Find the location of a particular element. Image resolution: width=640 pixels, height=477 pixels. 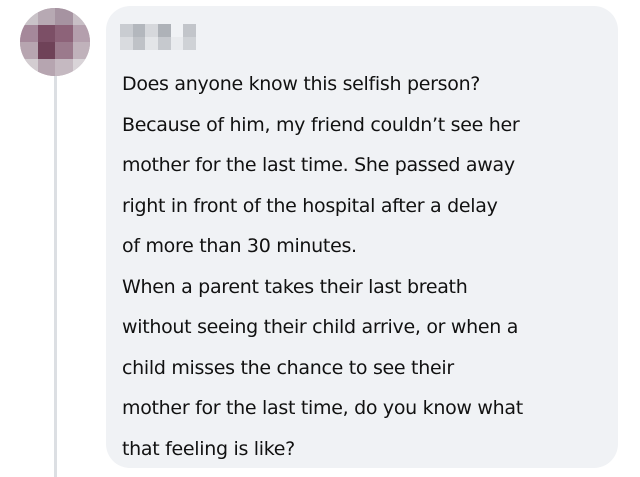

comment-line: Does anyone know this selfish person? is located at coordinates (301, 84).